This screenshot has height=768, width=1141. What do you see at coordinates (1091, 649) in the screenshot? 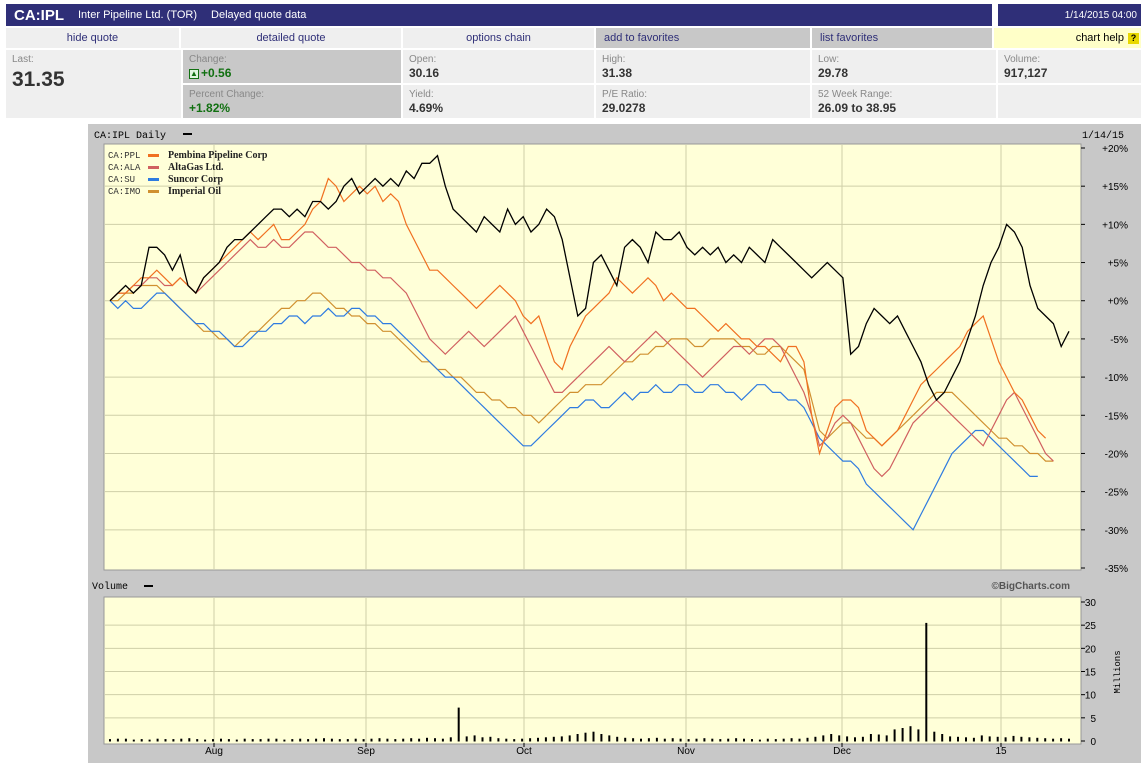
I see `volume-ytick-label: 20` at bounding box center [1091, 649].